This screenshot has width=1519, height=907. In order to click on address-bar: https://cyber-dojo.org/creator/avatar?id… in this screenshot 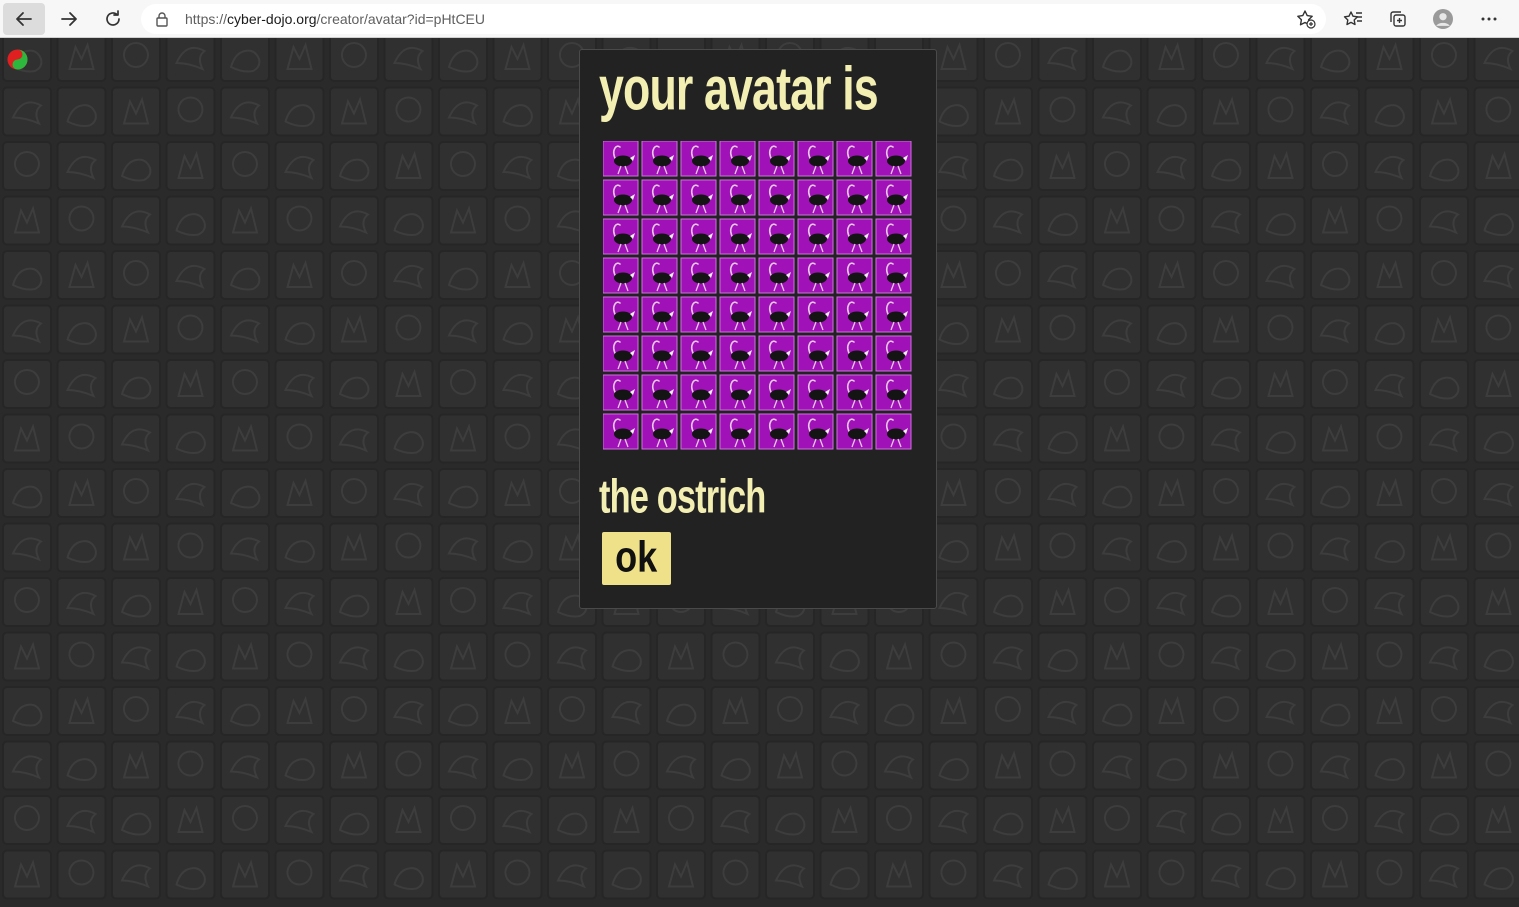, I will do `click(733, 19)`.